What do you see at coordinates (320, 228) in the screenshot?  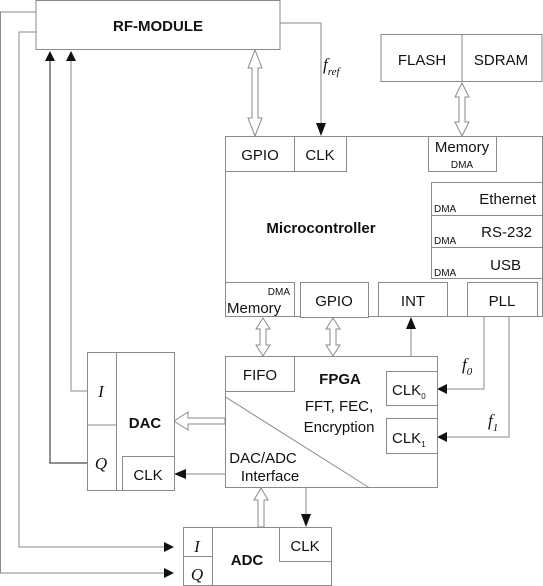 I see `microcontroller-label: Microcontroller` at bounding box center [320, 228].